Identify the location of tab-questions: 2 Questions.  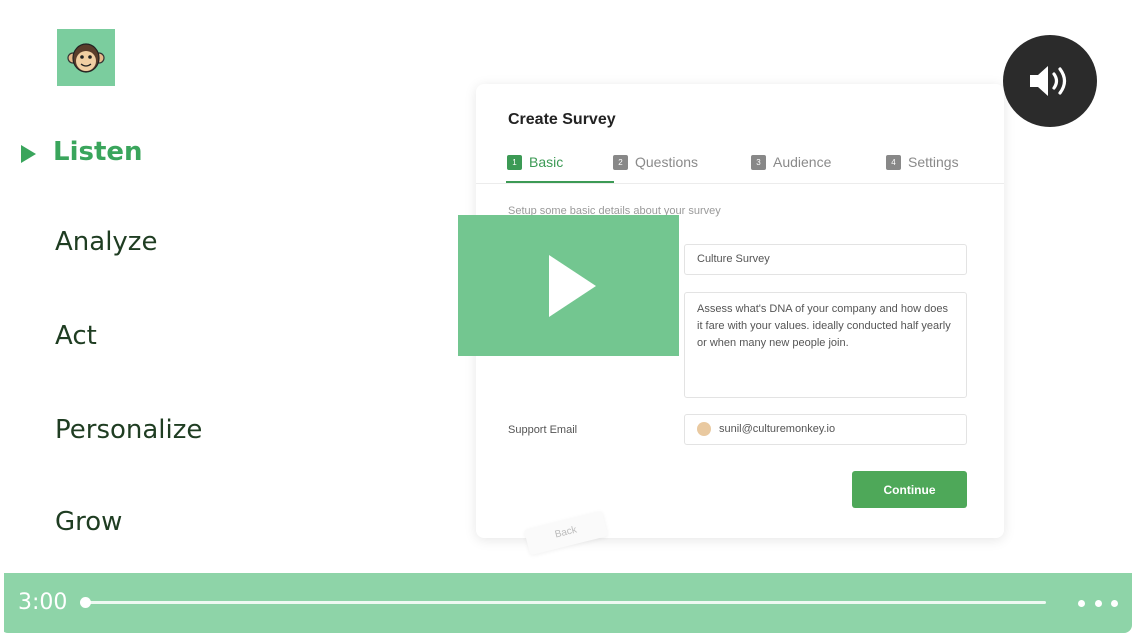
(655, 162).